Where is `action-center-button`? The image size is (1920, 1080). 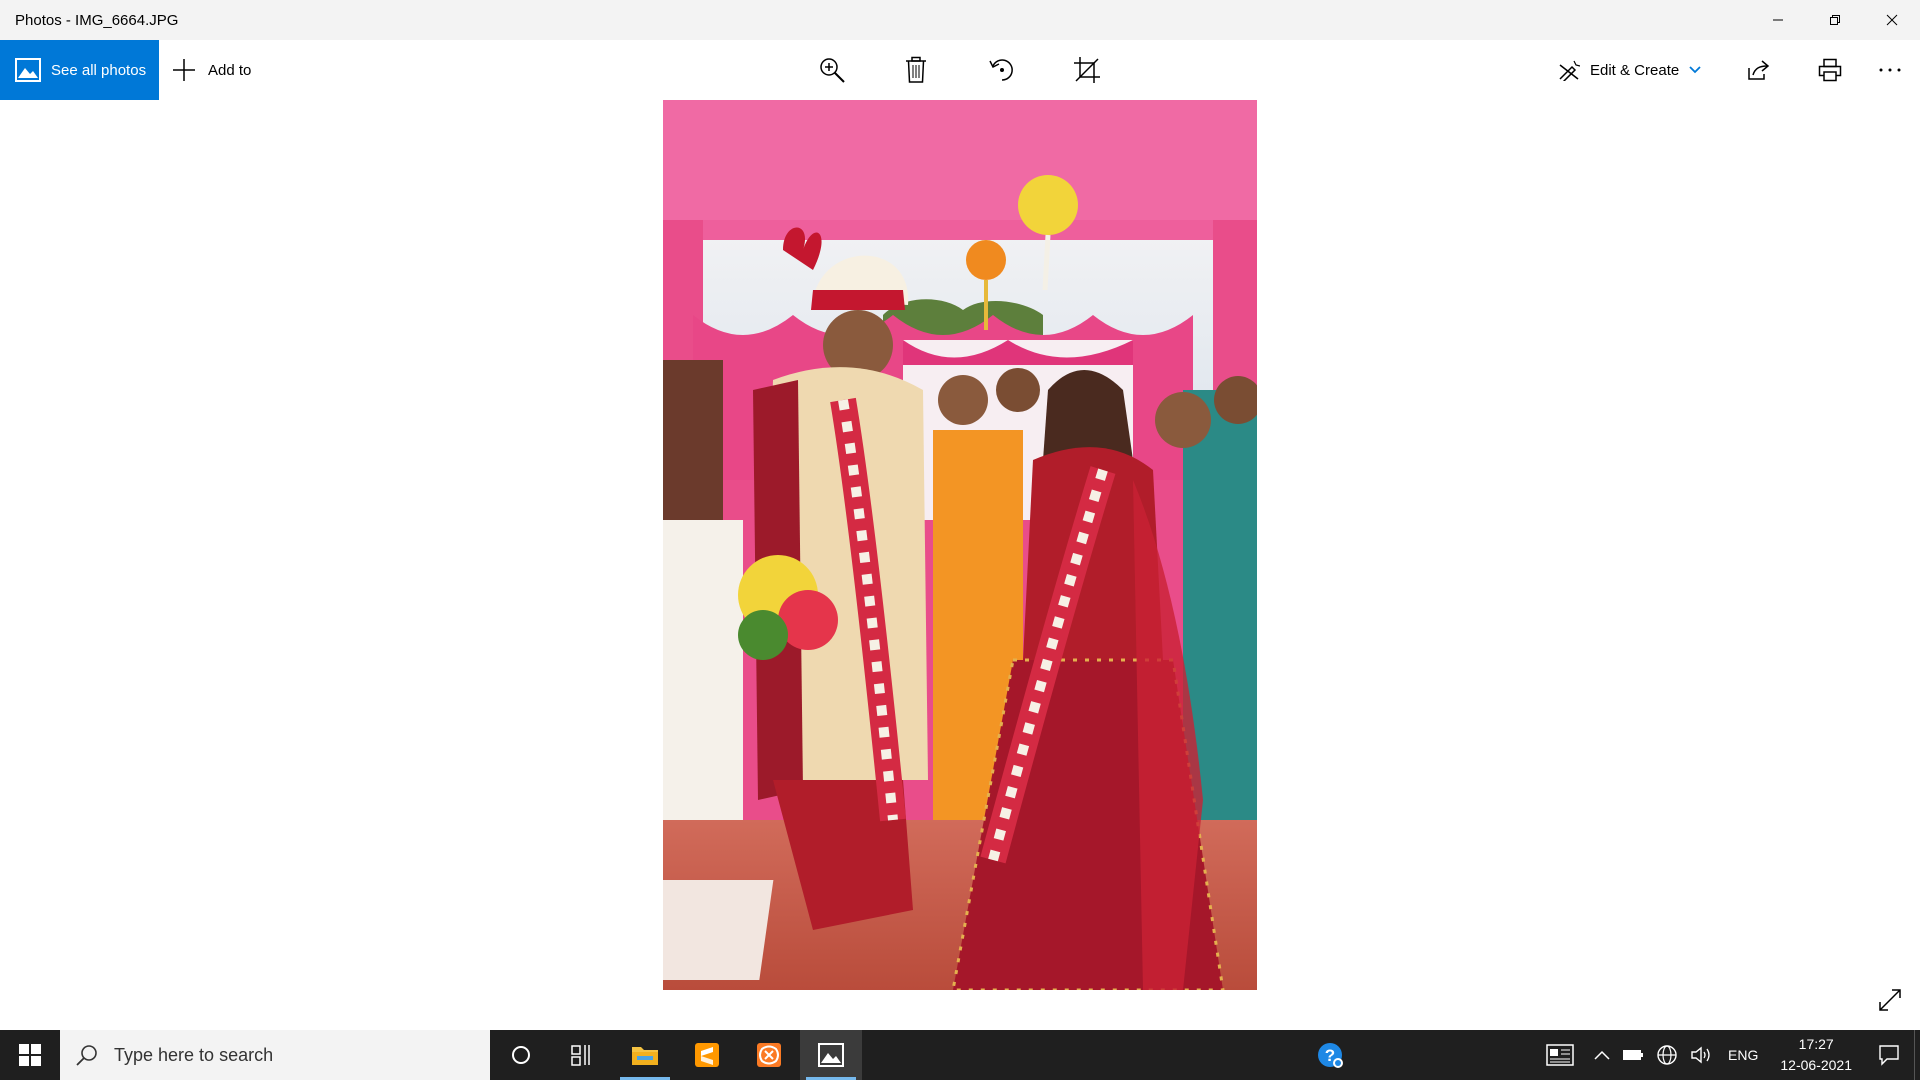
action-center-button is located at coordinates (1889, 1055).